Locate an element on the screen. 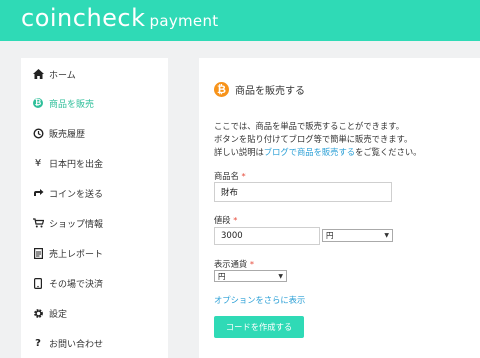 The image size is (480, 358). report-icon is located at coordinates (38, 253).